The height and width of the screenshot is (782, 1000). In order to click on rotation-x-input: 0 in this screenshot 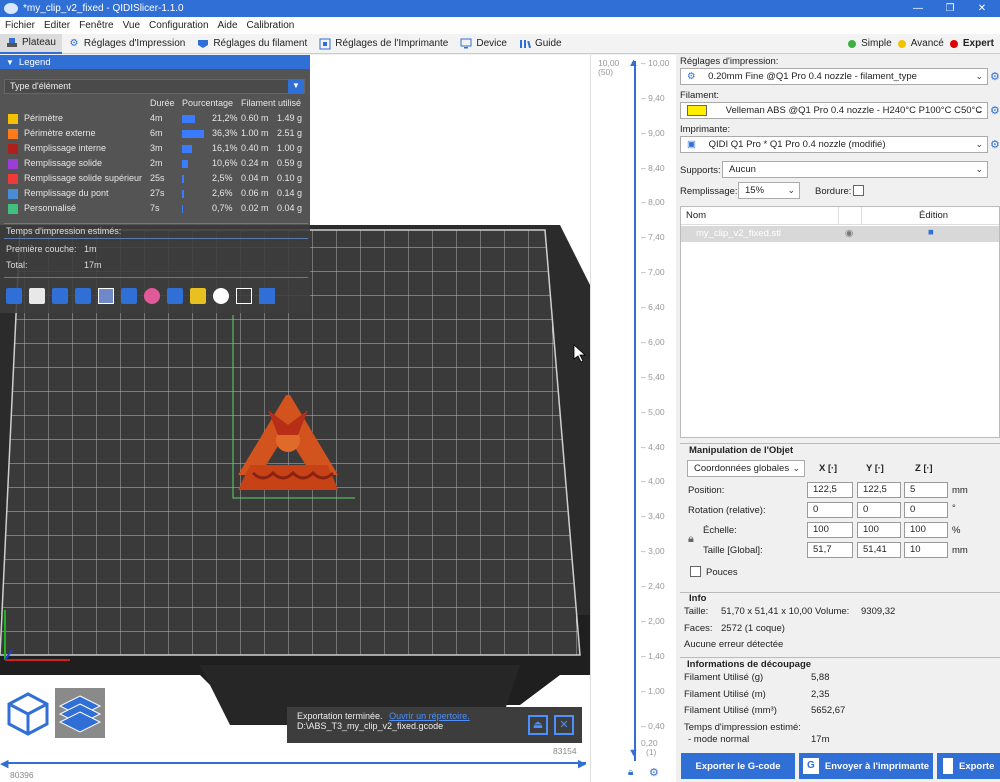, I will do `click(830, 510)`.